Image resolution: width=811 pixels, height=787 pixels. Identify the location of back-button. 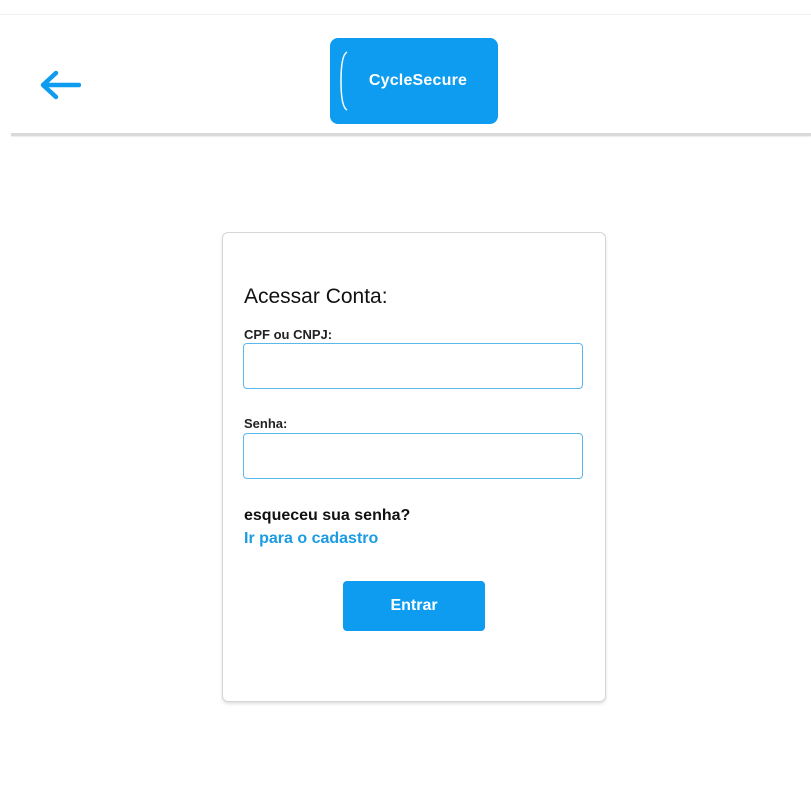
(60, 85).